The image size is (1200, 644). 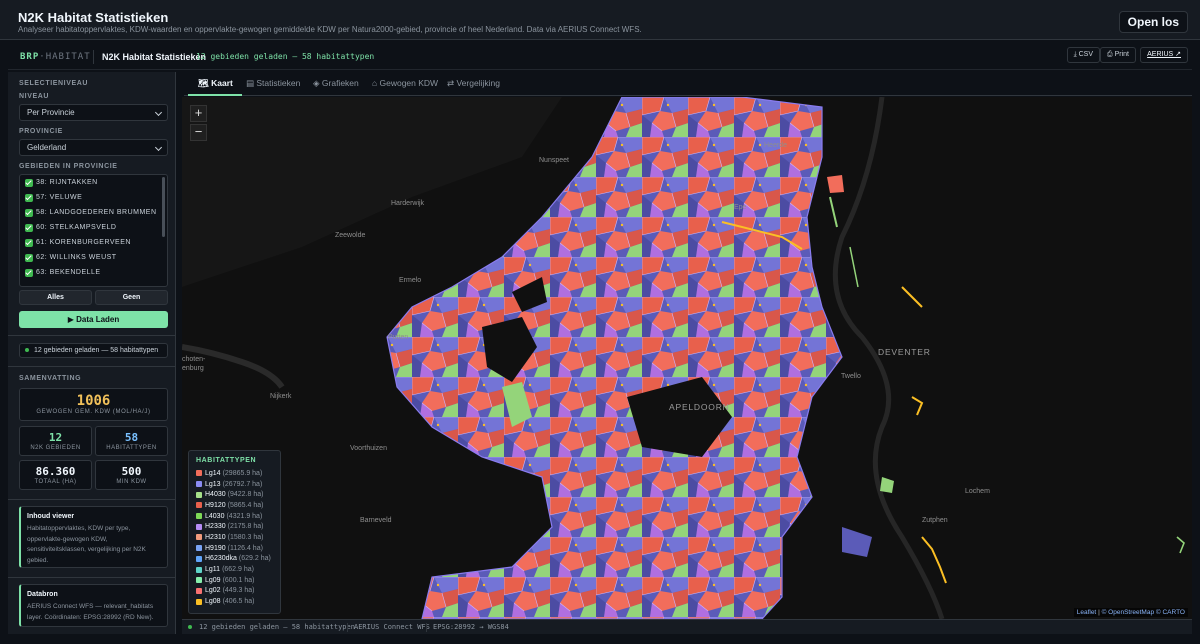 What do you see at coordinates (42, 594) in the screenshot?
I see `databron-title: Databron` at bounding box center [42, 594].